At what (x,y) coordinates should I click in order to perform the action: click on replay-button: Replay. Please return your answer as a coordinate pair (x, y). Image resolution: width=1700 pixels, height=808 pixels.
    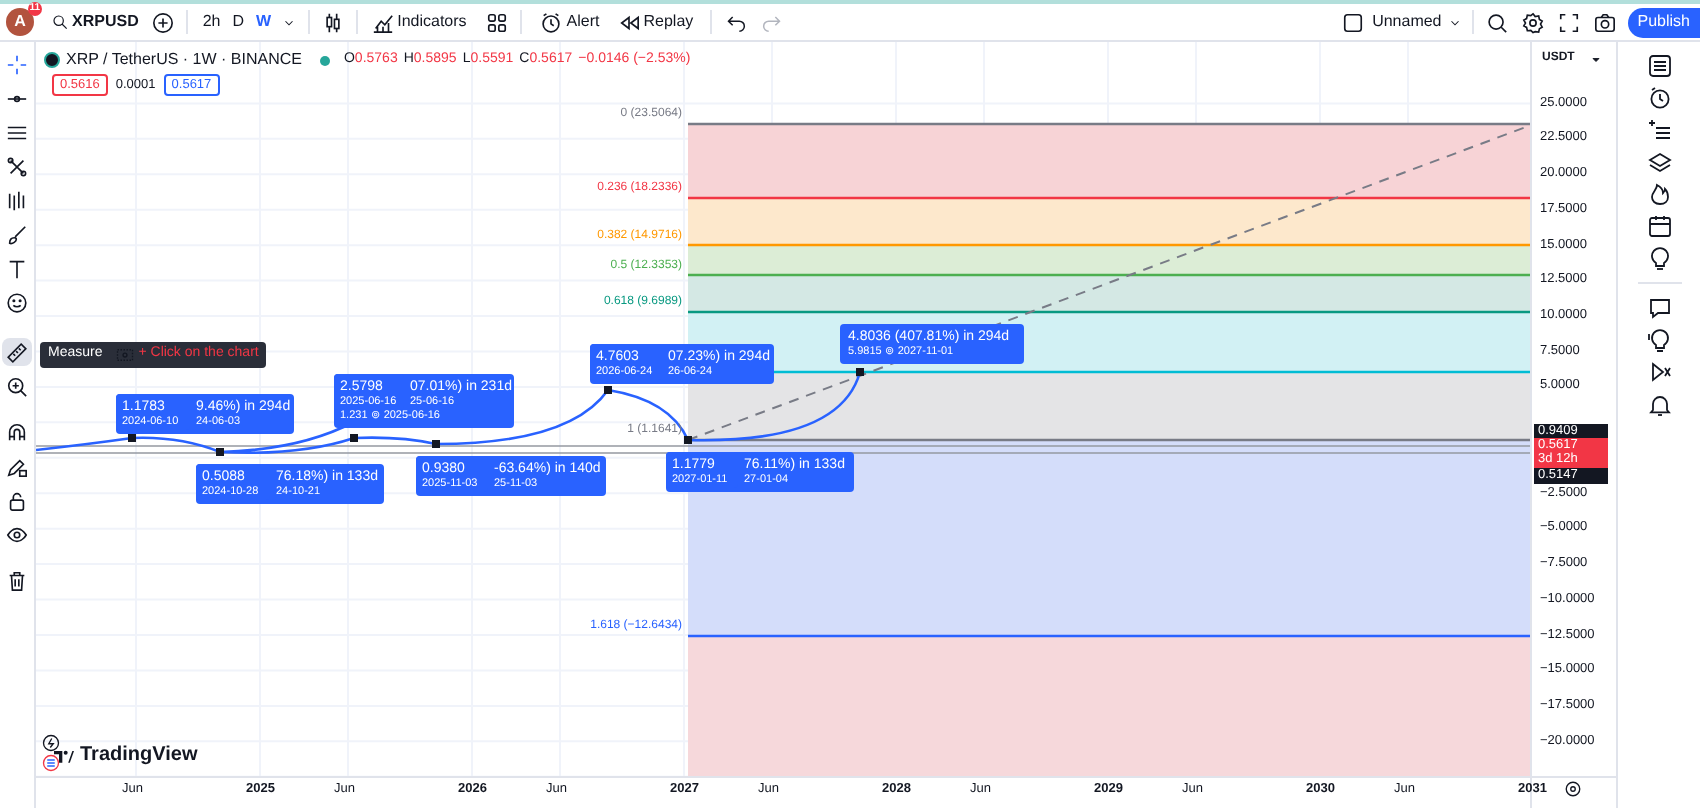
    Looking at the image, I should click on (655, 22).